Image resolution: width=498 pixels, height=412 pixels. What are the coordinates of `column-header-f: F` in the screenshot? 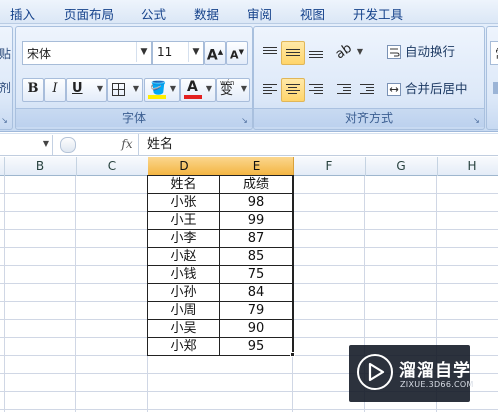 It's located at (329, 166).